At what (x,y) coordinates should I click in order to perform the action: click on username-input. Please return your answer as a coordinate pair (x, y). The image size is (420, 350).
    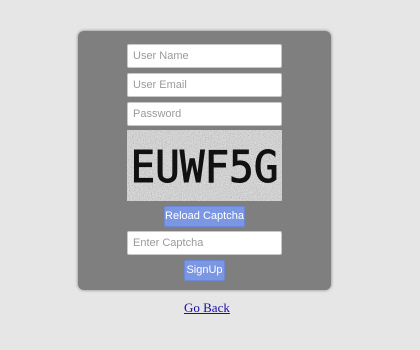
    Looking at the image, I should click on (204, 56).